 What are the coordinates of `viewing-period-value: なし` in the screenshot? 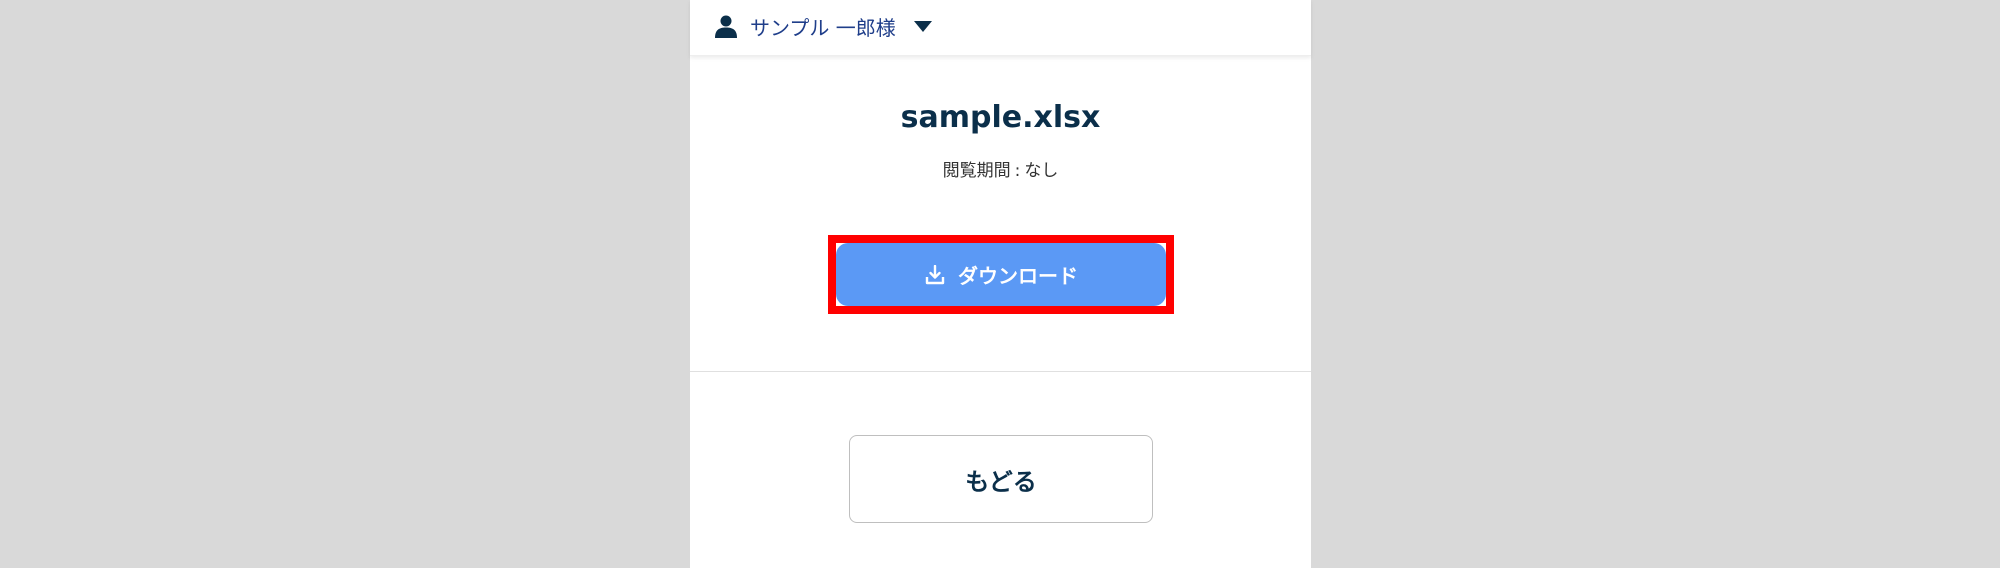 It's located at (1041, 171).